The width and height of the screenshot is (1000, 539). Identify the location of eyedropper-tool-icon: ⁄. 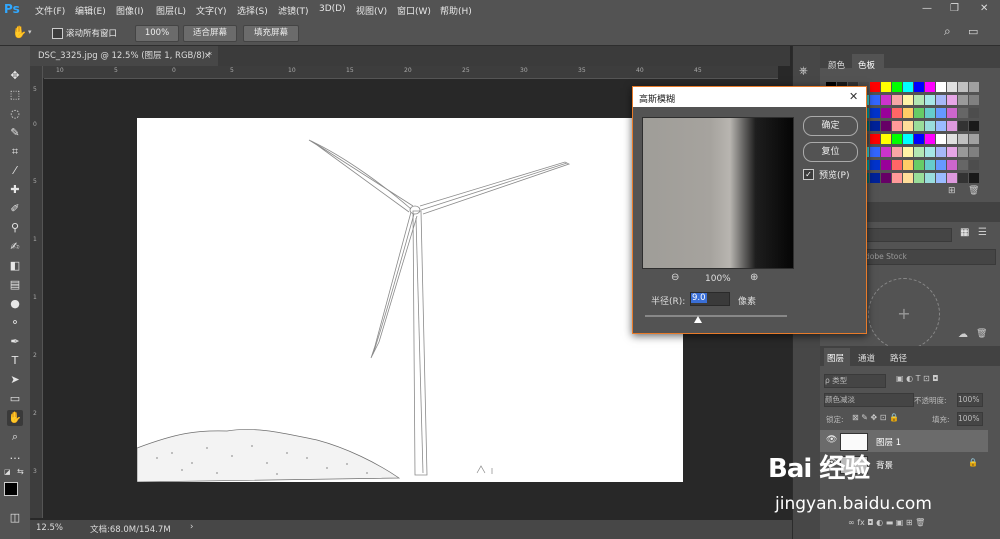
(15, 171).